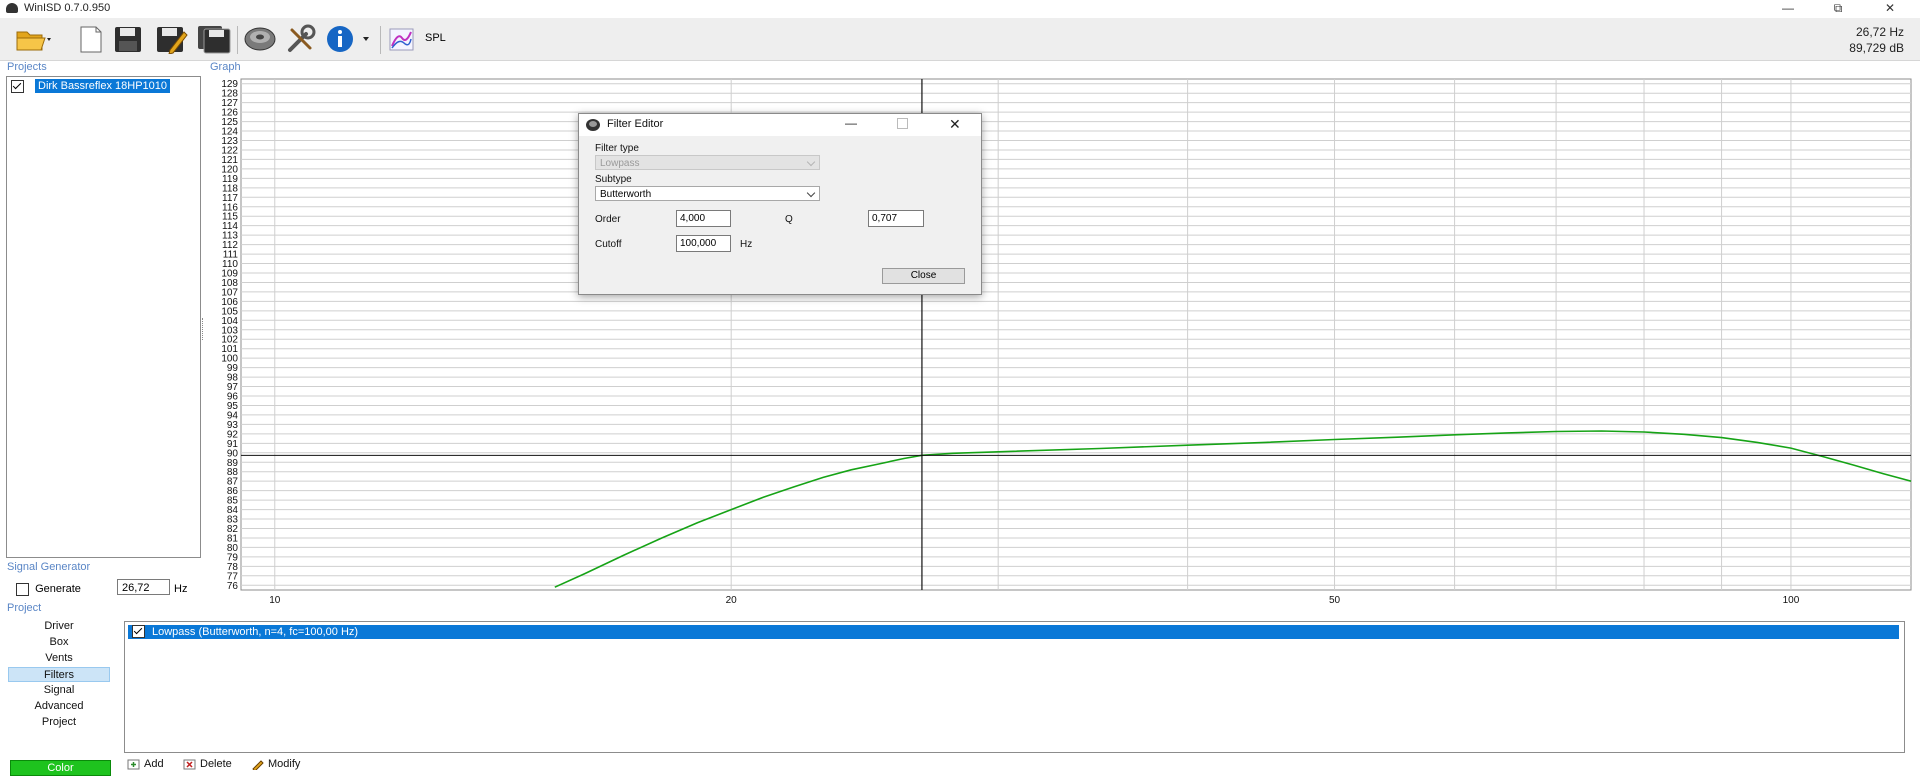 This screenshot has height=776, width=1920. Describe the element at coordinates (746, 244) in the screenshot. I see `cutoff-unit: Hz` at that location.